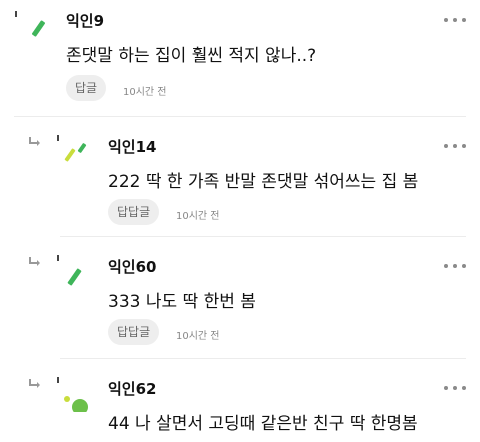 Image resolution: width=480 pixels, height=442 pixels. I want to click on comment-text: 333 나도 딱 한번 봄, so click(182, 302).